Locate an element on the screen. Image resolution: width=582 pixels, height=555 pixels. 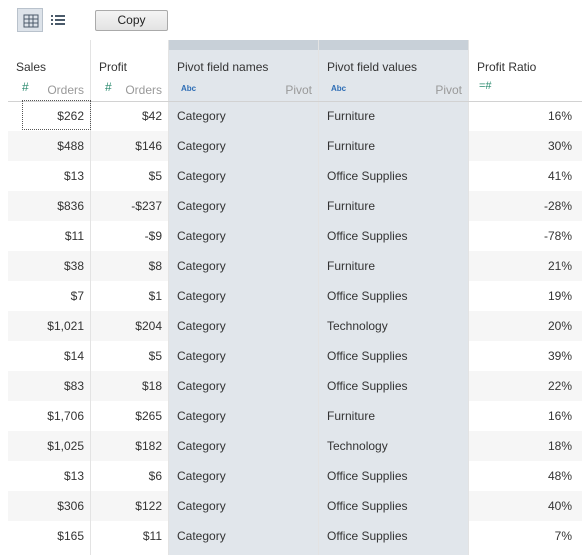
cell-profit: $1 is located at coordinates (129, 296).